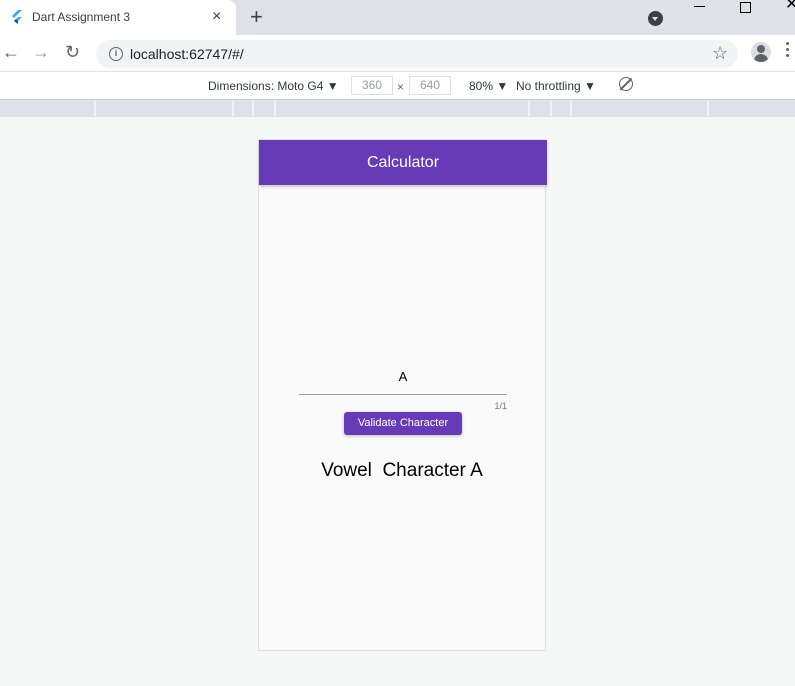 This screenshot has width=795, height=686. What do you see at coordinates (41, 52) in the screenshot?
I see `forward-arrow-icon: →` at bounding box center [41, 52].